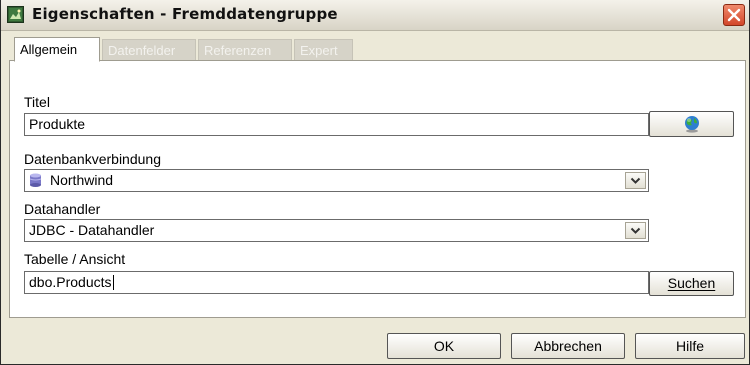  What do you see at coordinates (57, 49) in the screenshot?
I see `tab-allgemein: Allgemein` at bounding box center [57, 49].